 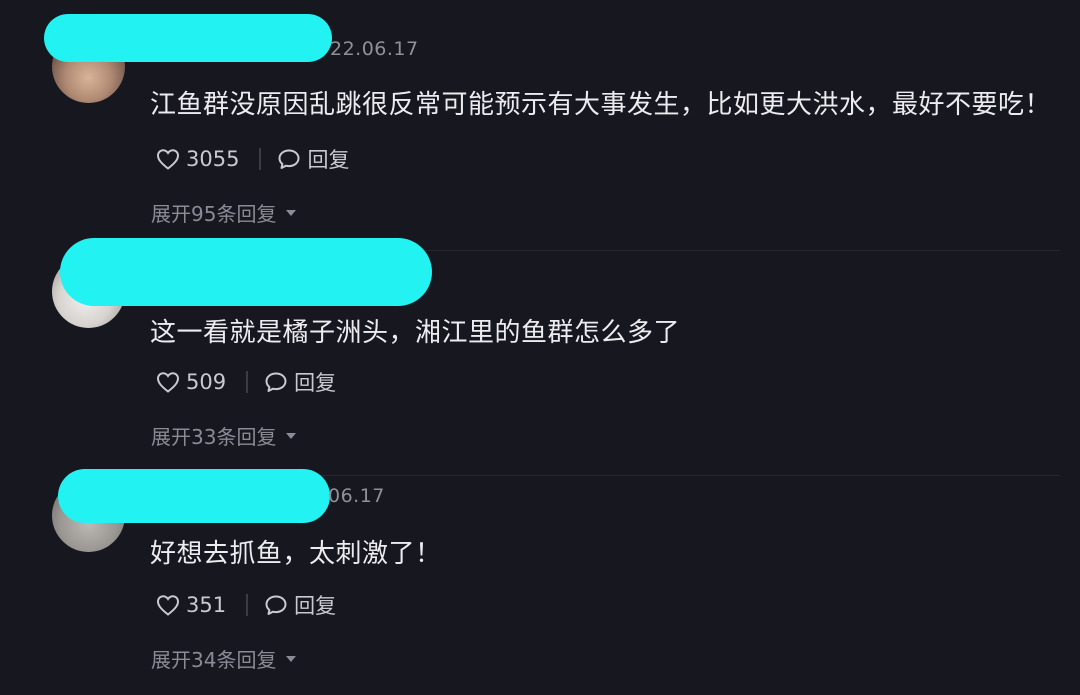 What do you see at coordinates (601, 105) in the screenshot?
I see `comment-text: 江鱼群没原因乱跳很反常可能预示有大事发生，比如更大洪水，最好不要吃！` at bounding box center [601, 105].